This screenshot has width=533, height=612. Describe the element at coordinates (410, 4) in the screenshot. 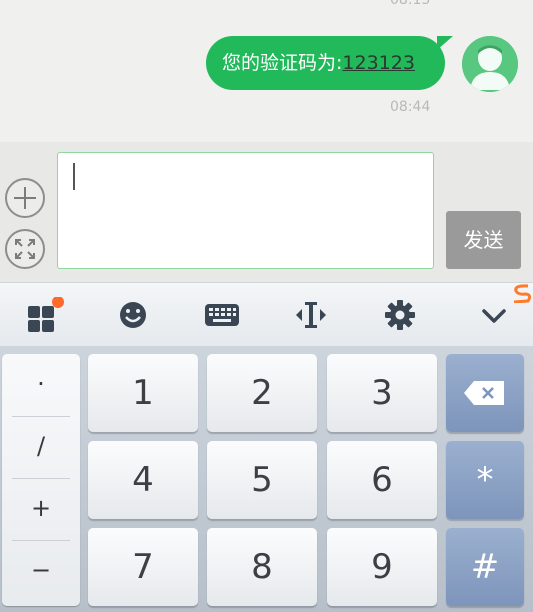

I see `previous-timestamp: 08:15` at that location.